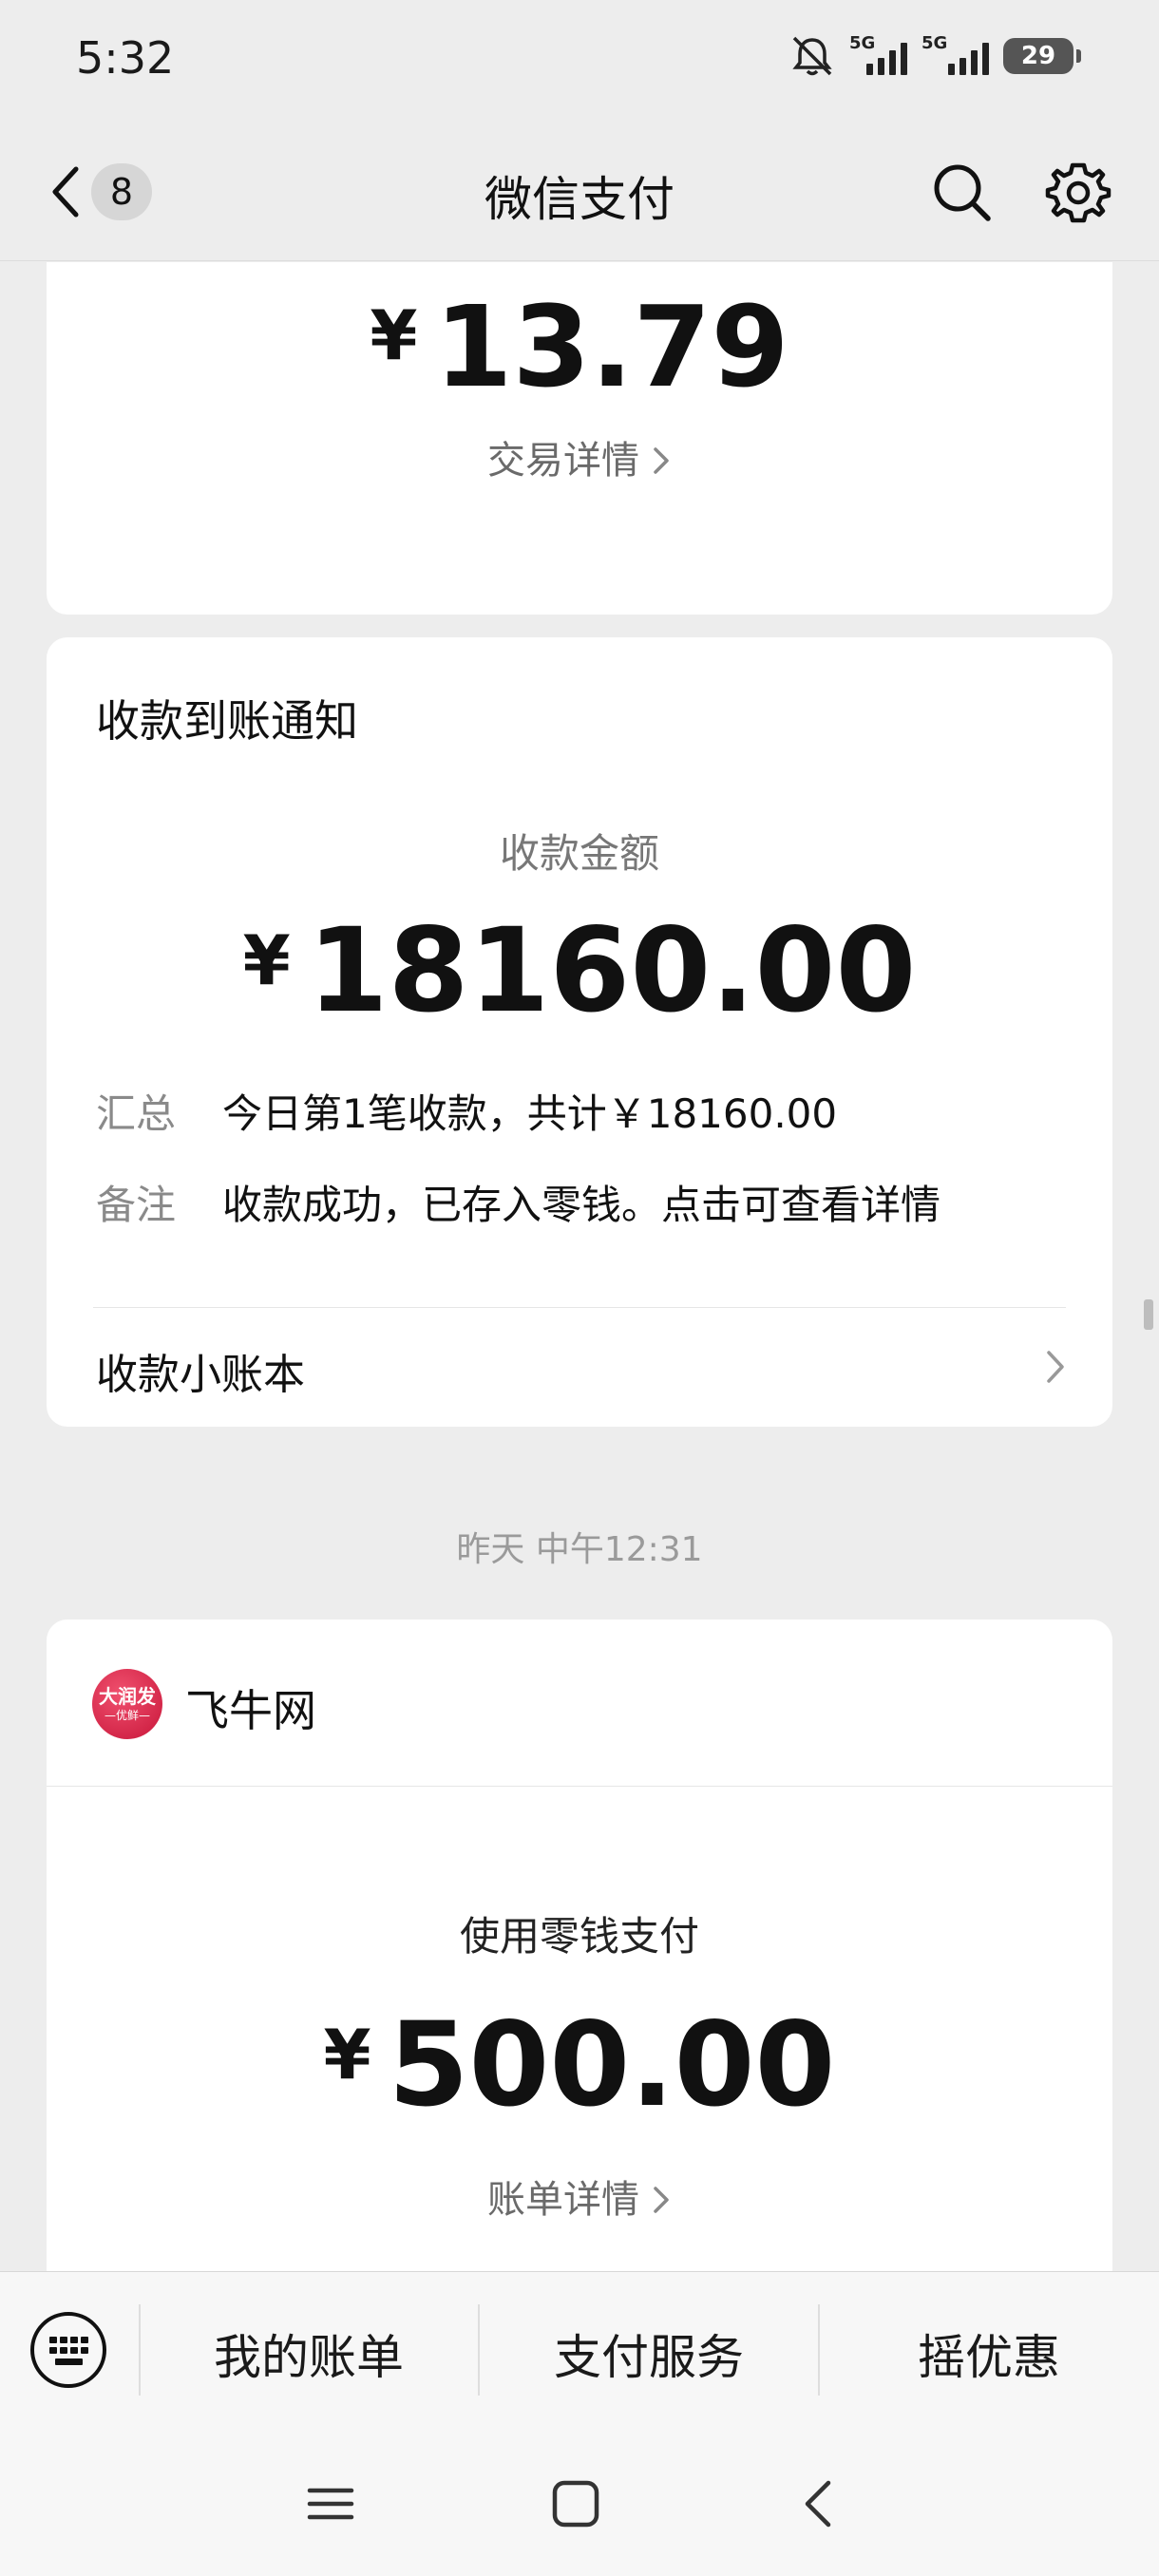  Describe the element at coordinates (989, 2354) in the screenshot. I see `menu-shake-deals: 摇优惠` at that location.